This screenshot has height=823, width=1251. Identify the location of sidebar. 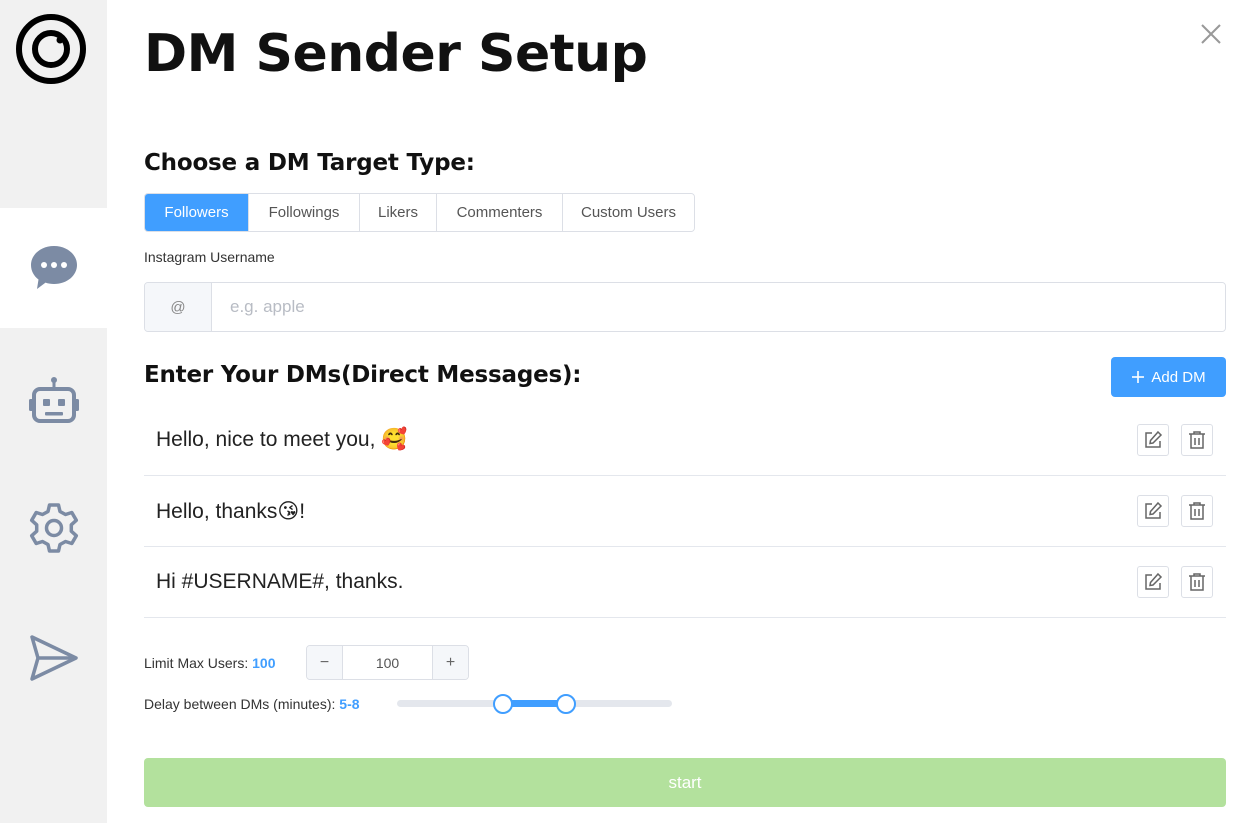
(53, 411).